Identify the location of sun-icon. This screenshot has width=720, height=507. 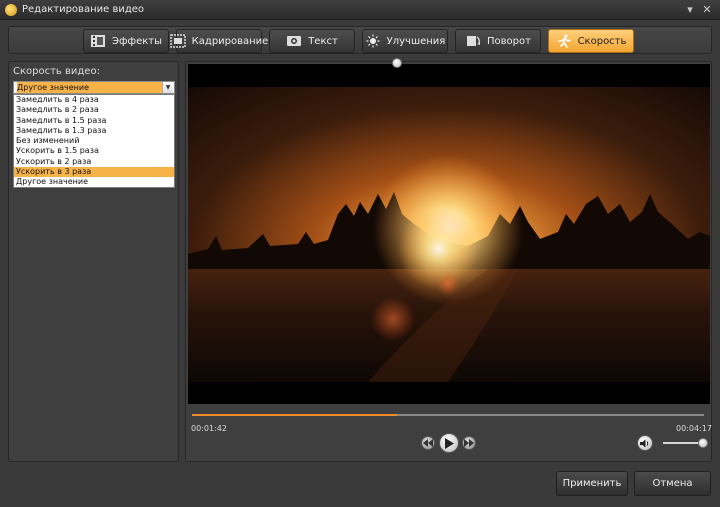
(373, 41).